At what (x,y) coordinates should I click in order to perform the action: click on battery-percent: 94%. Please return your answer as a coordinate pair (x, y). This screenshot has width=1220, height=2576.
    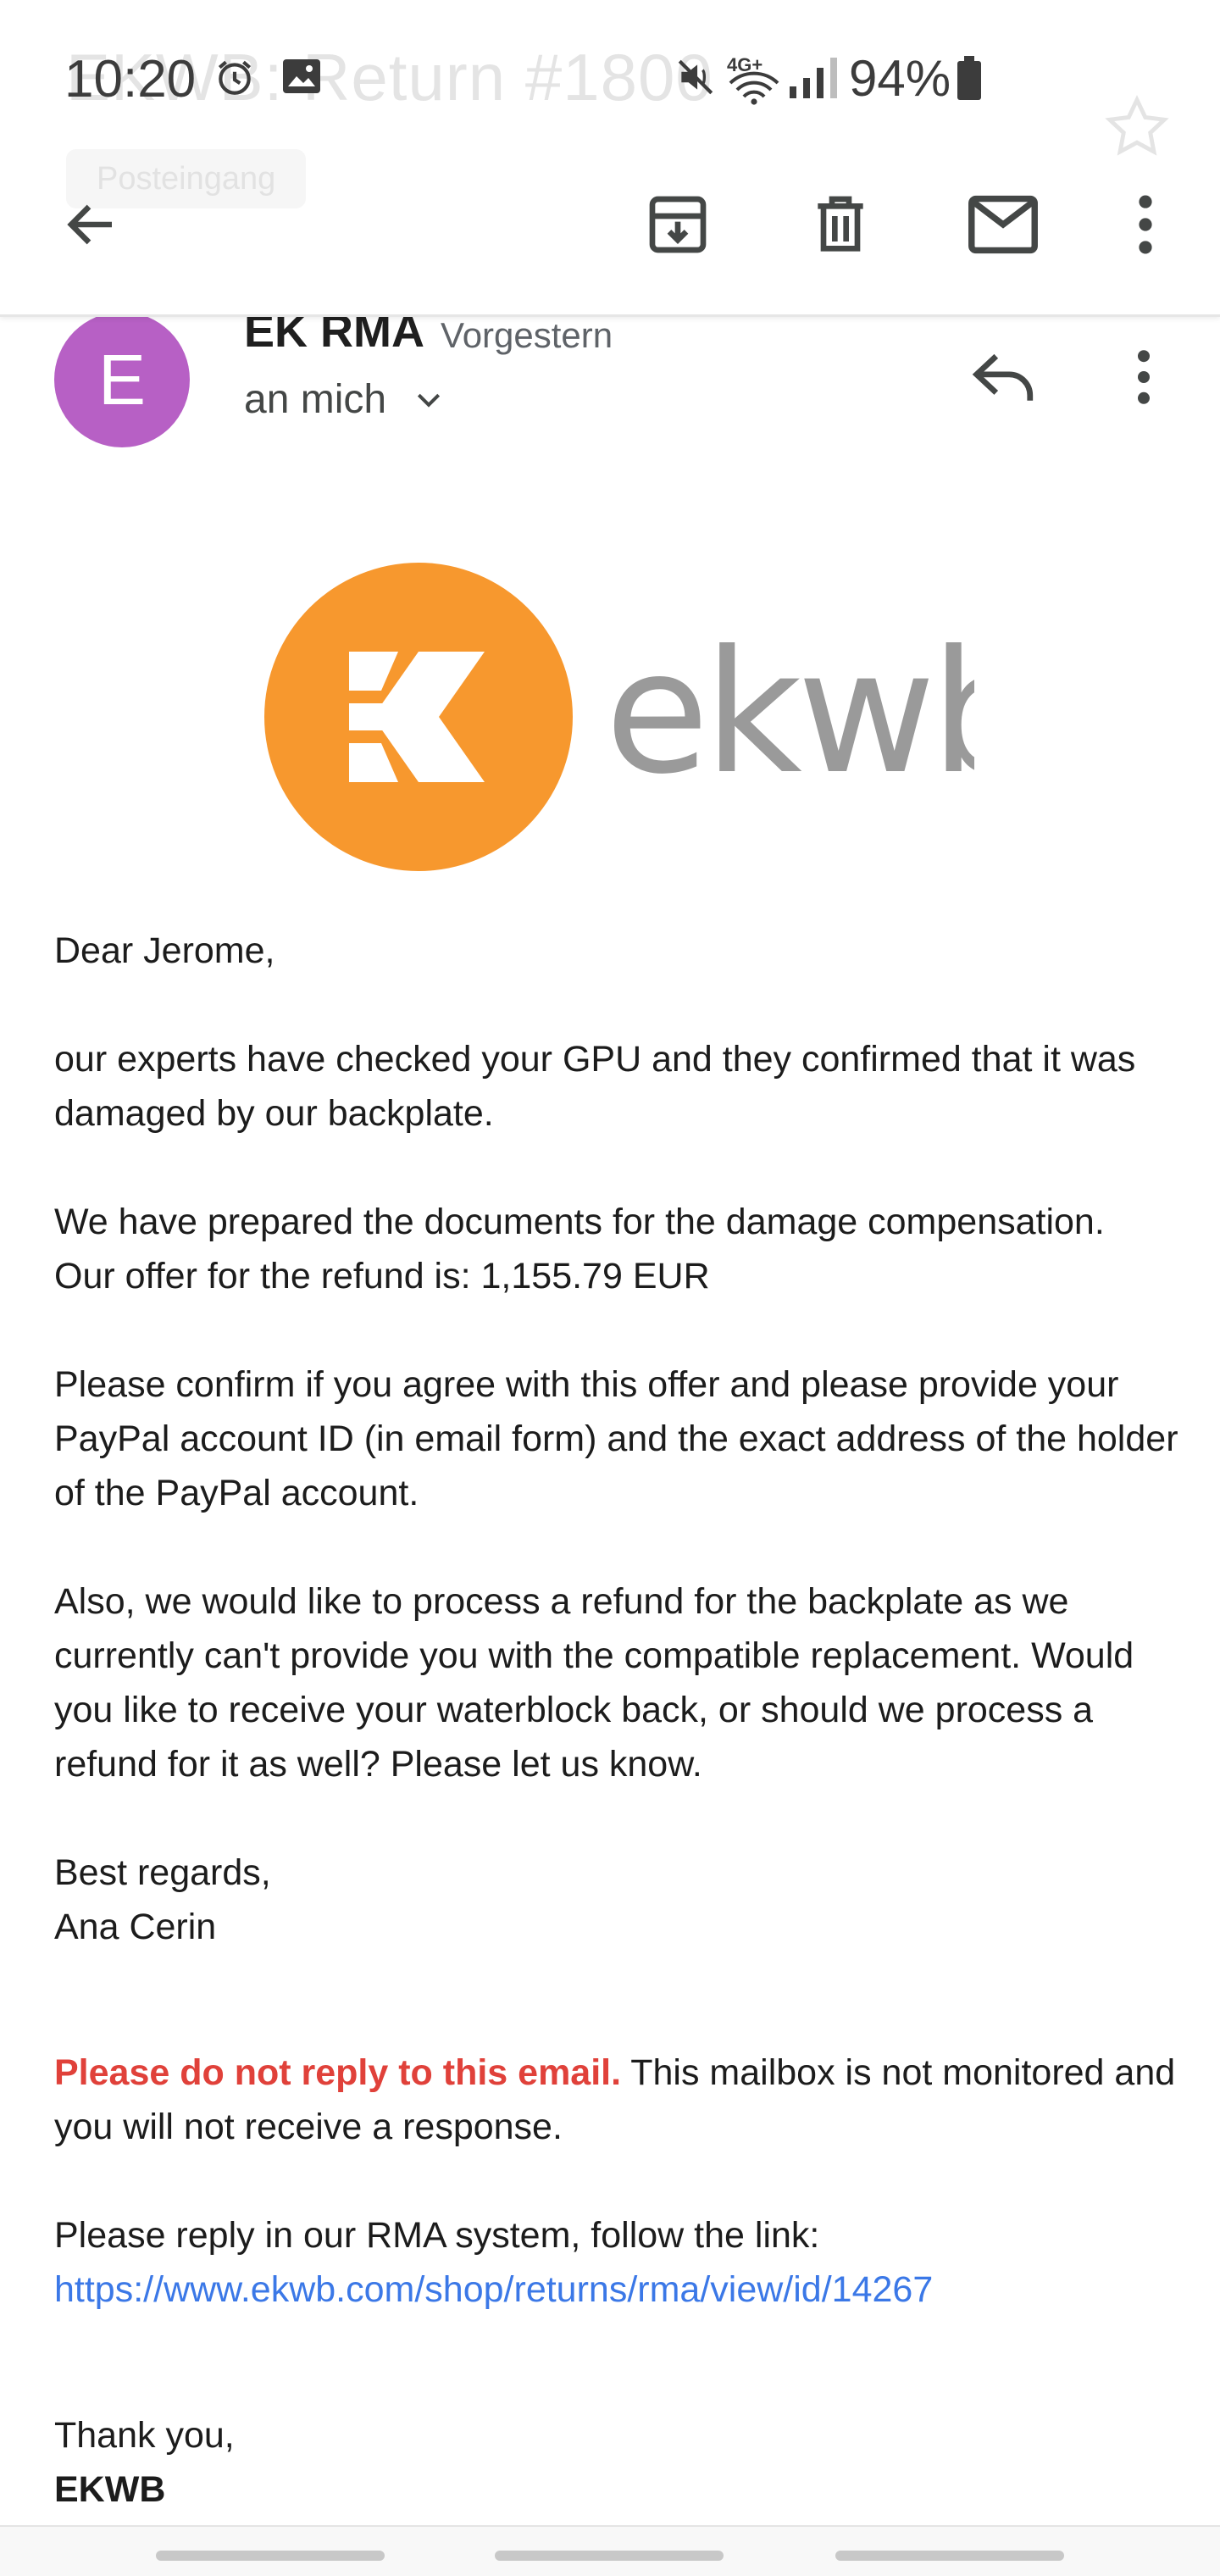
    Looking at the image, I should click on (900, 78).